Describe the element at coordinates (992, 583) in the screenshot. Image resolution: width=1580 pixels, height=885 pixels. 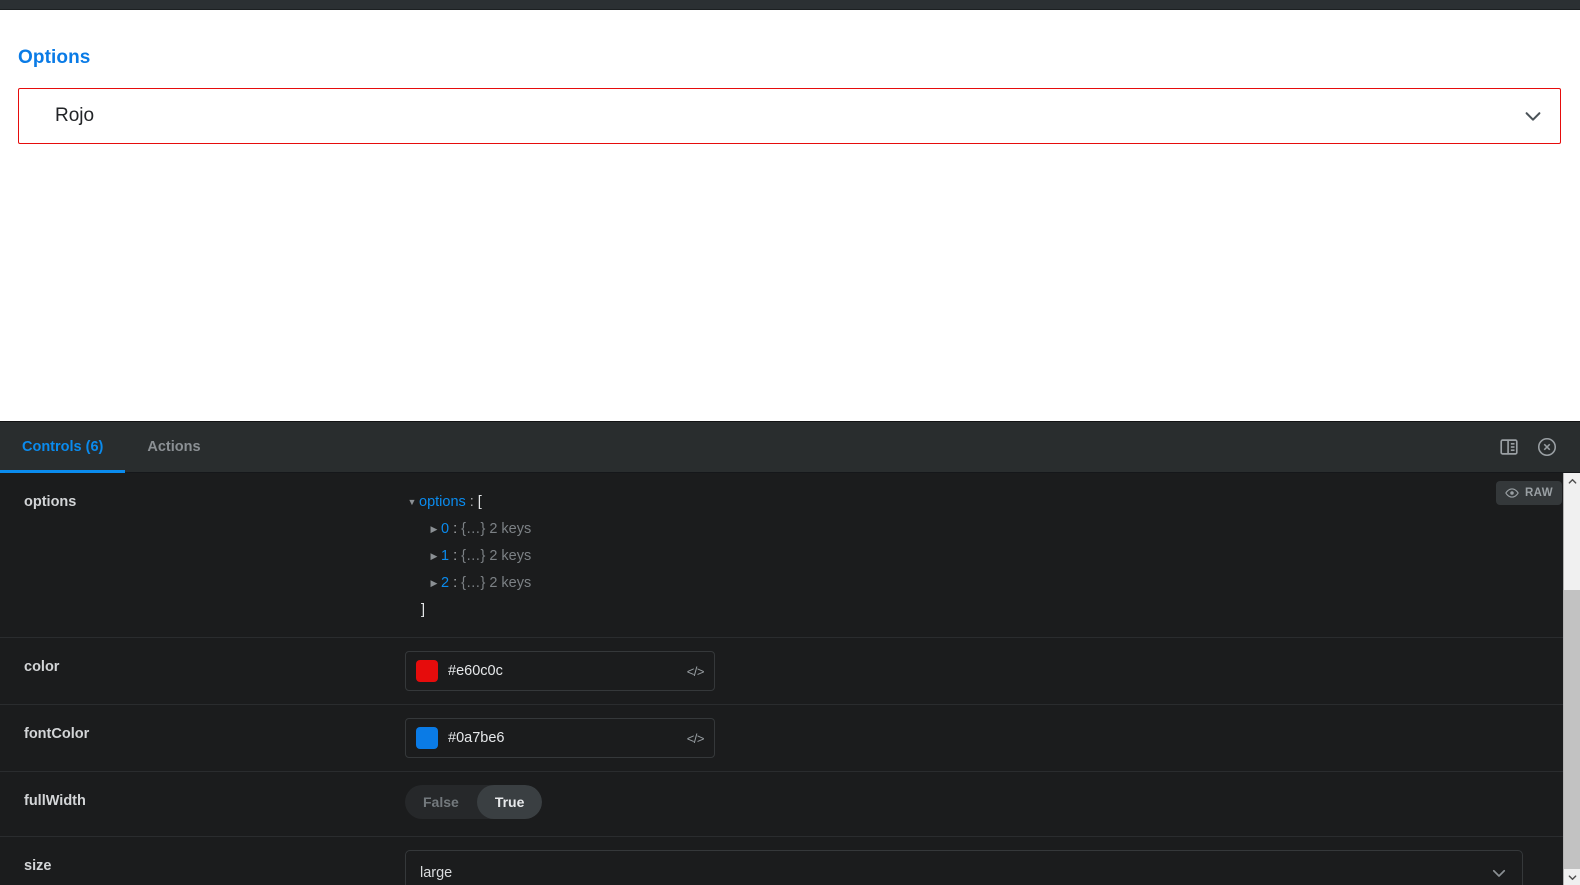
I see `list-item: ▶ 2 : {…} 2 keys` at that location.